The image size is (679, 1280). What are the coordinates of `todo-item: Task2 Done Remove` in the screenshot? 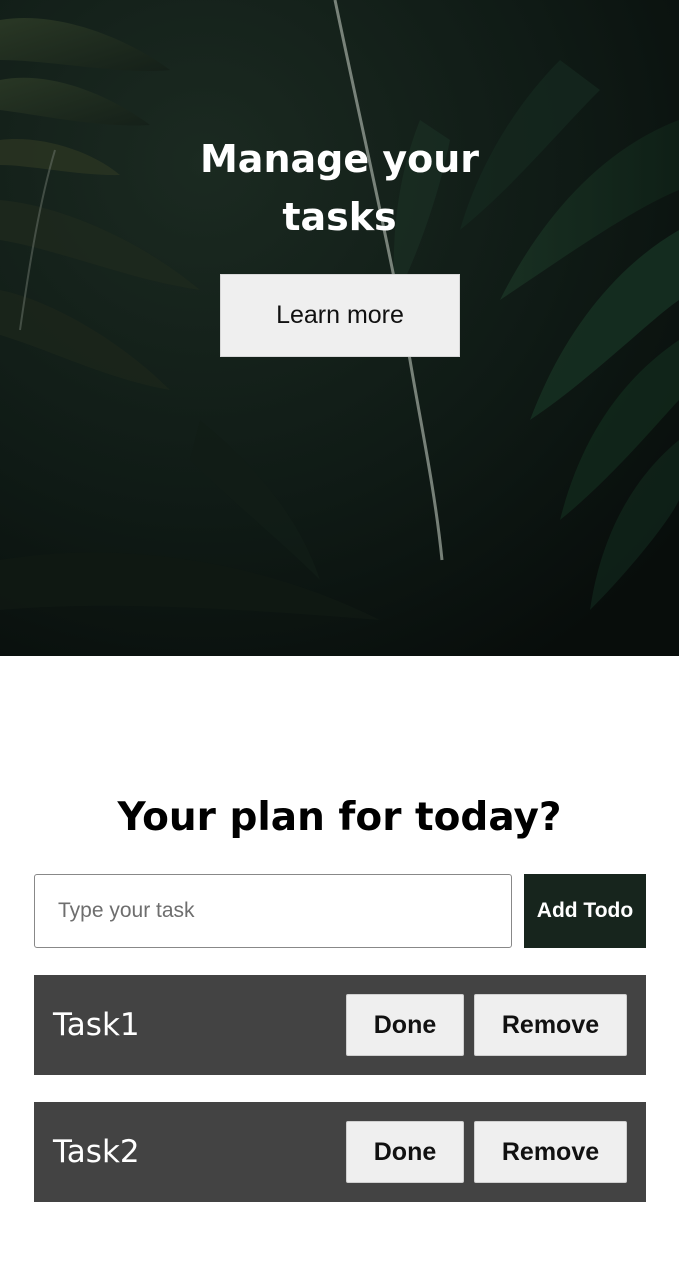 It's located at (340, 1152).